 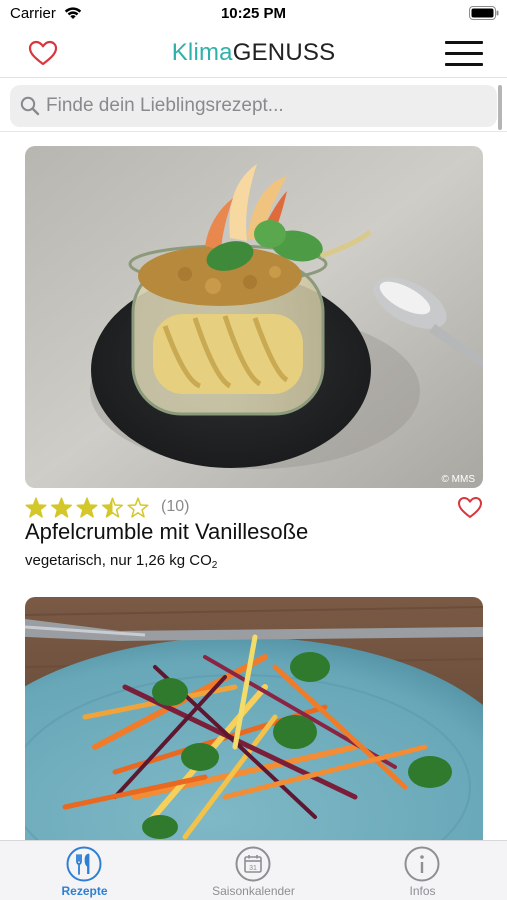 What do you see at coordinates (266, 106) in the screenshot?
I see `search-input` at bounding box center [266, 106].